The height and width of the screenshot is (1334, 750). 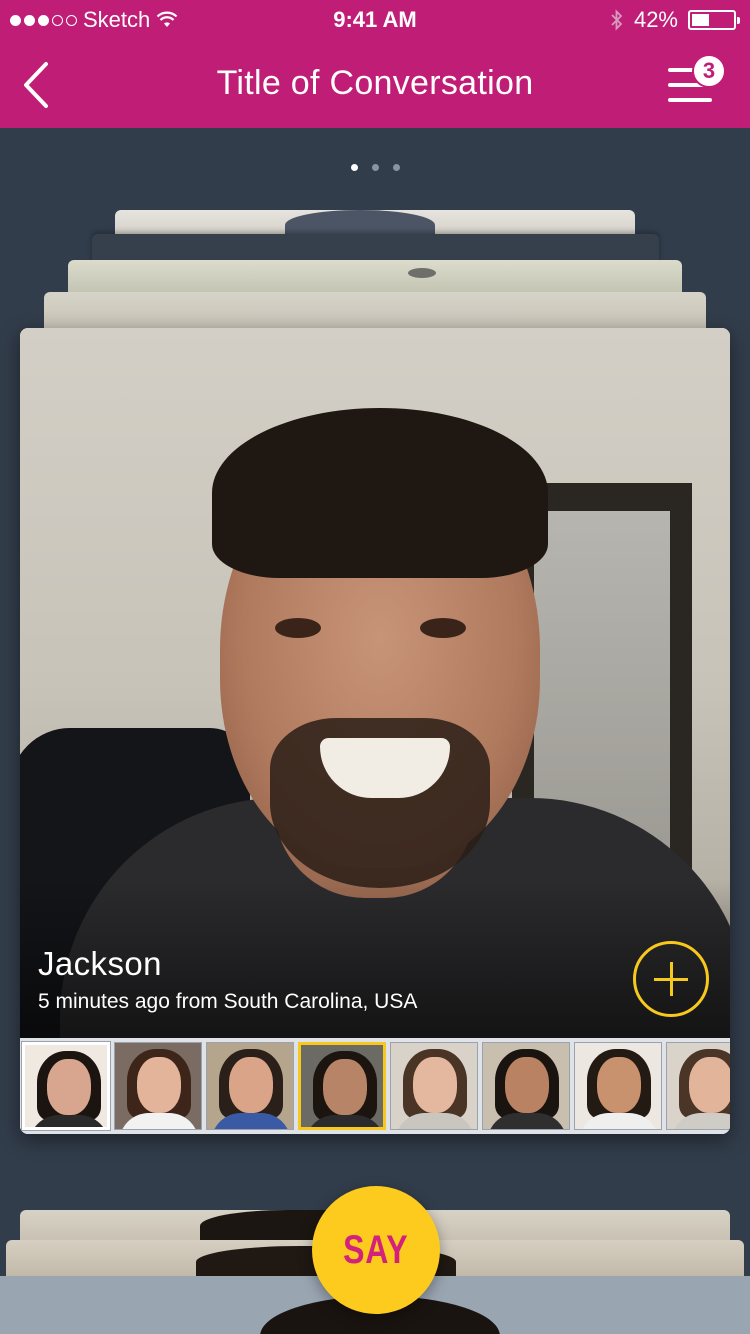 I want to click on battery-percent: 42%, so click(x=655, y=19).